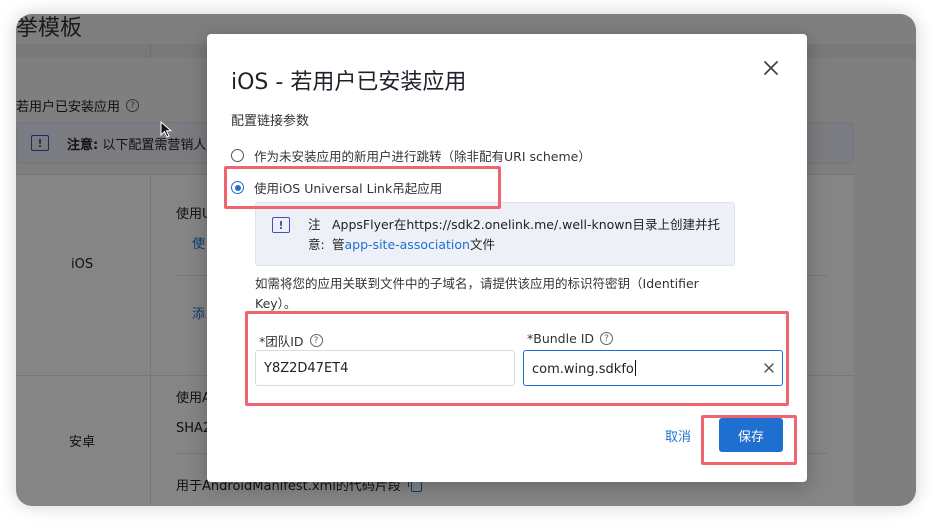  I want to click on team-id-label: *团队ID ?, so click(291, 340).